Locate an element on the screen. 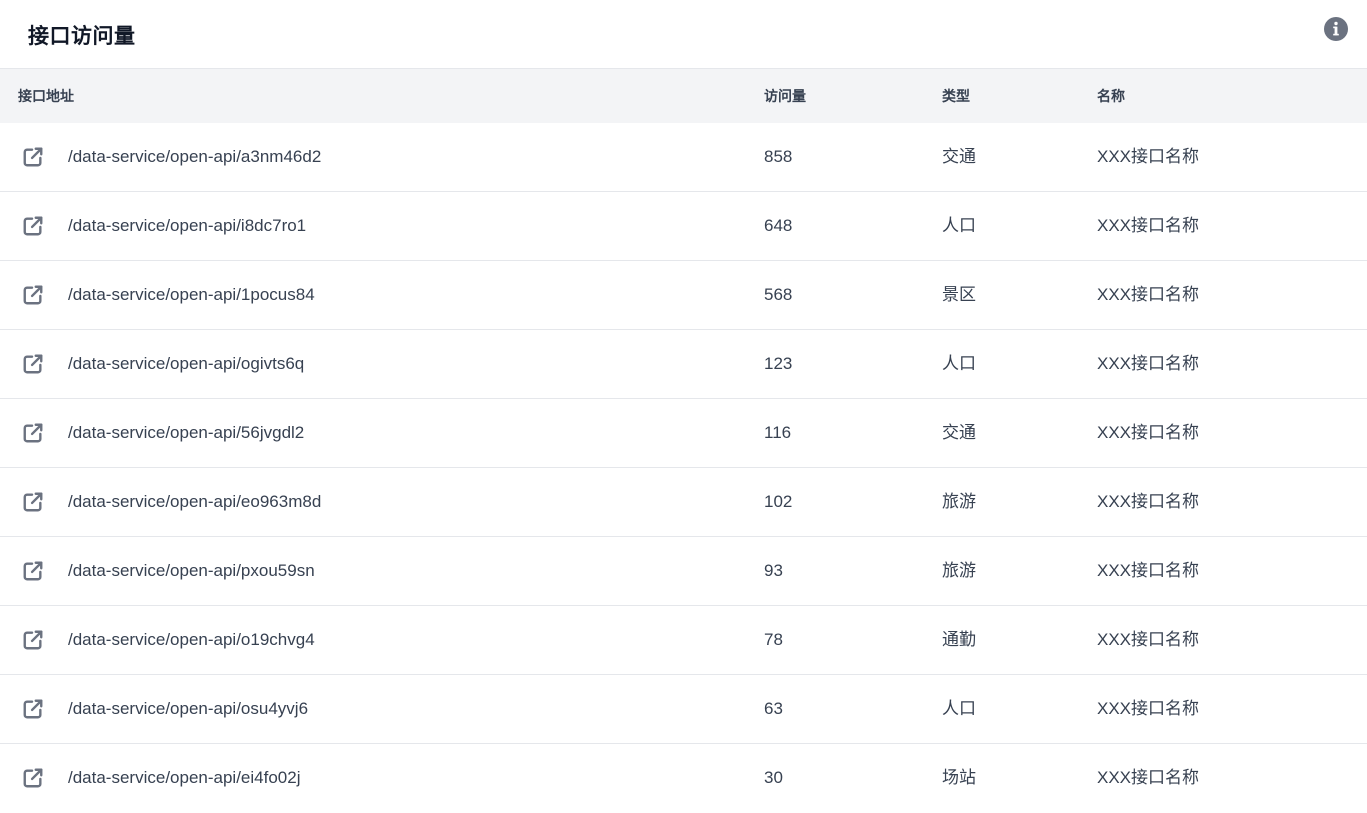 The height and width of the screenshot is (813, 1367). api-address-link: /data-service/open-api/1pocus84 is located at coordinates (191, 295).